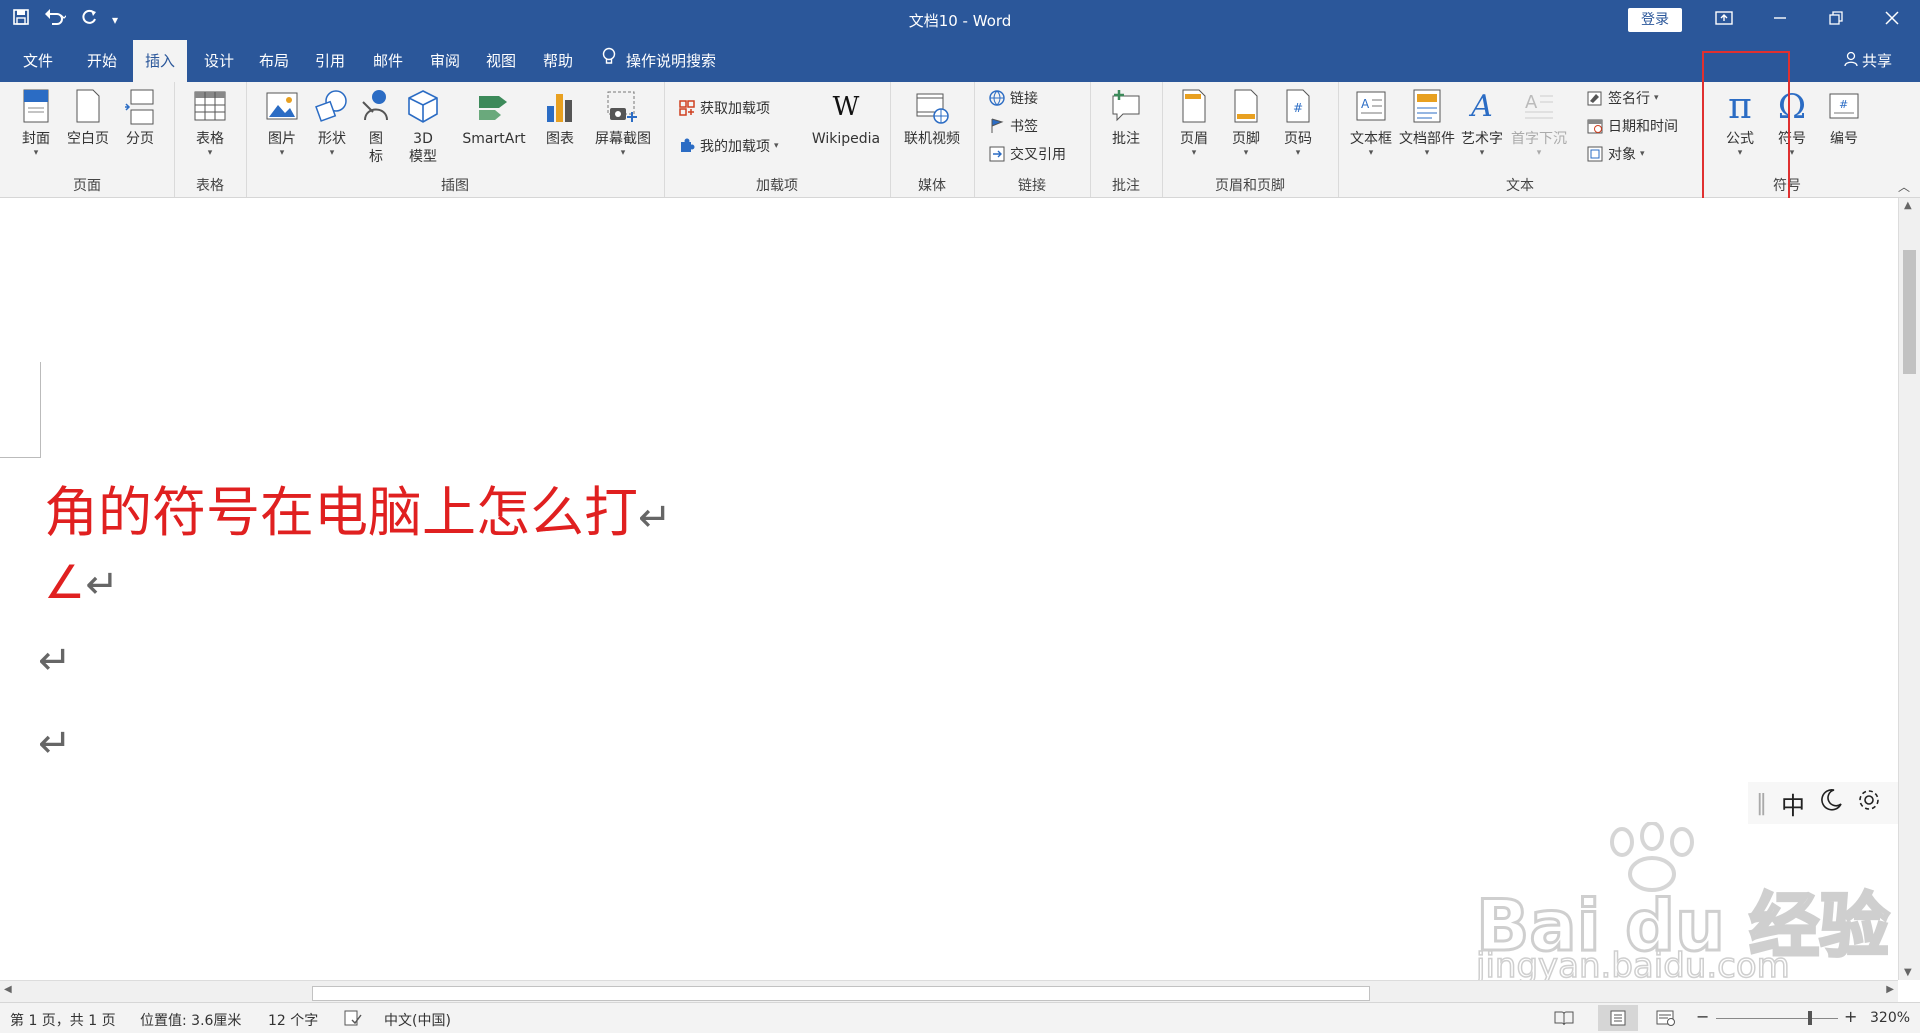 This screenshot has width=1920, height=1035. Describe the element at coordinates (88, 118) in the screenshot. I see `blank-page-button: 空白页` at that location.